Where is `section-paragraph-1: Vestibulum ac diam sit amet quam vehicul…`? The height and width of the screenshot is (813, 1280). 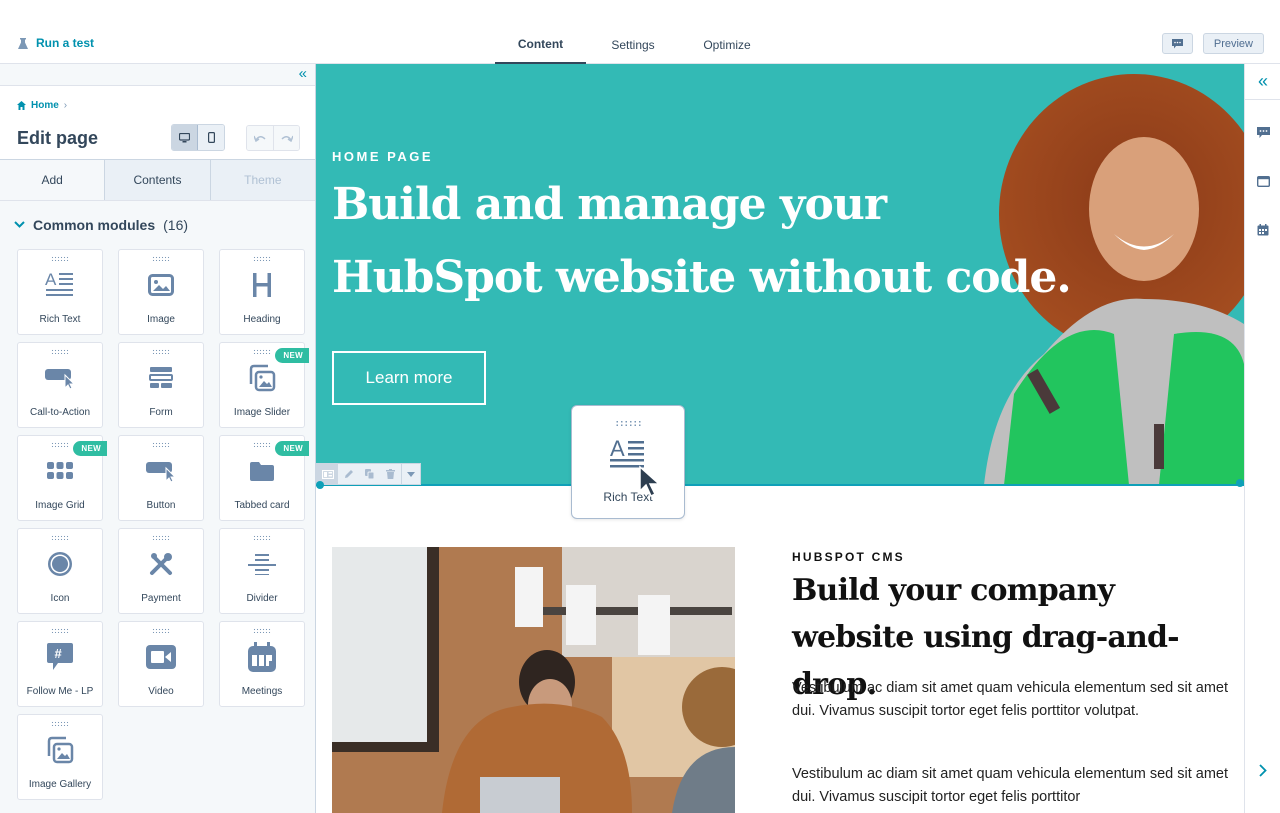
section-paragraph-1: Vestibulum ac diam sit amet quam vehicul… is located at coordinates (1010, 699).